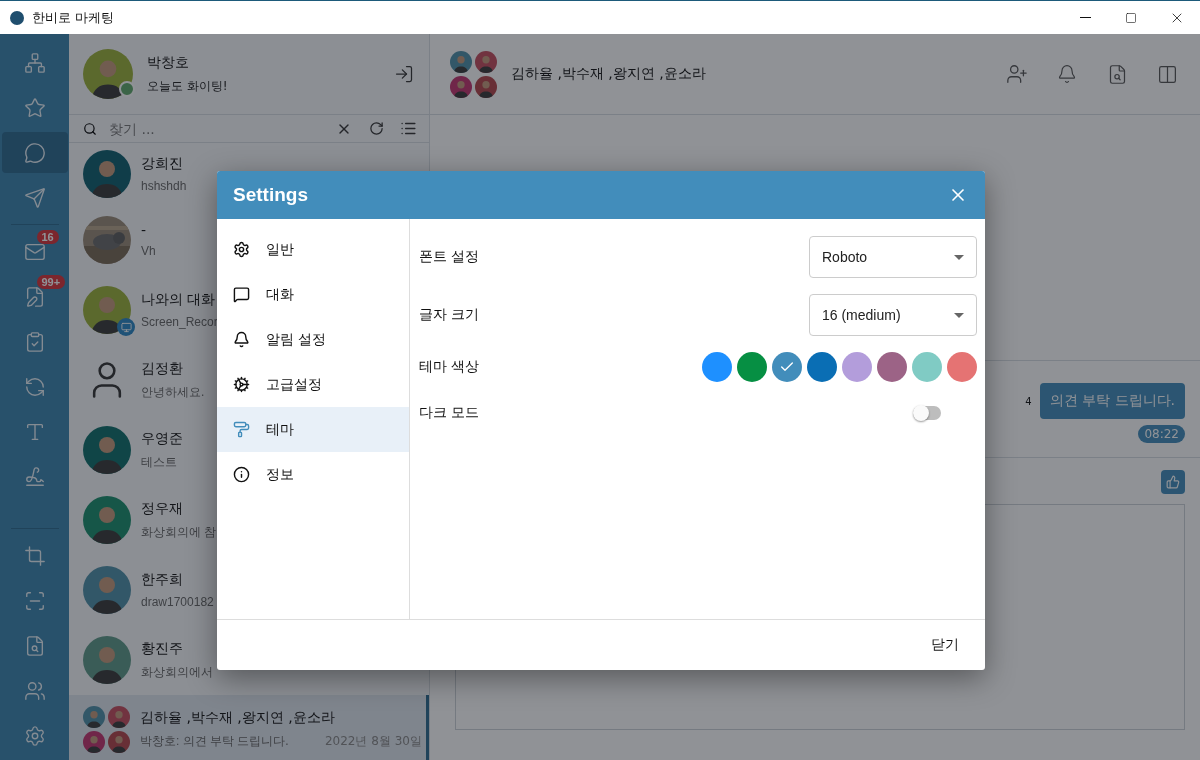 The height and width of the screenshot is (760, 1200). I want to click on message-preview: 테스트, so click(159, 462).